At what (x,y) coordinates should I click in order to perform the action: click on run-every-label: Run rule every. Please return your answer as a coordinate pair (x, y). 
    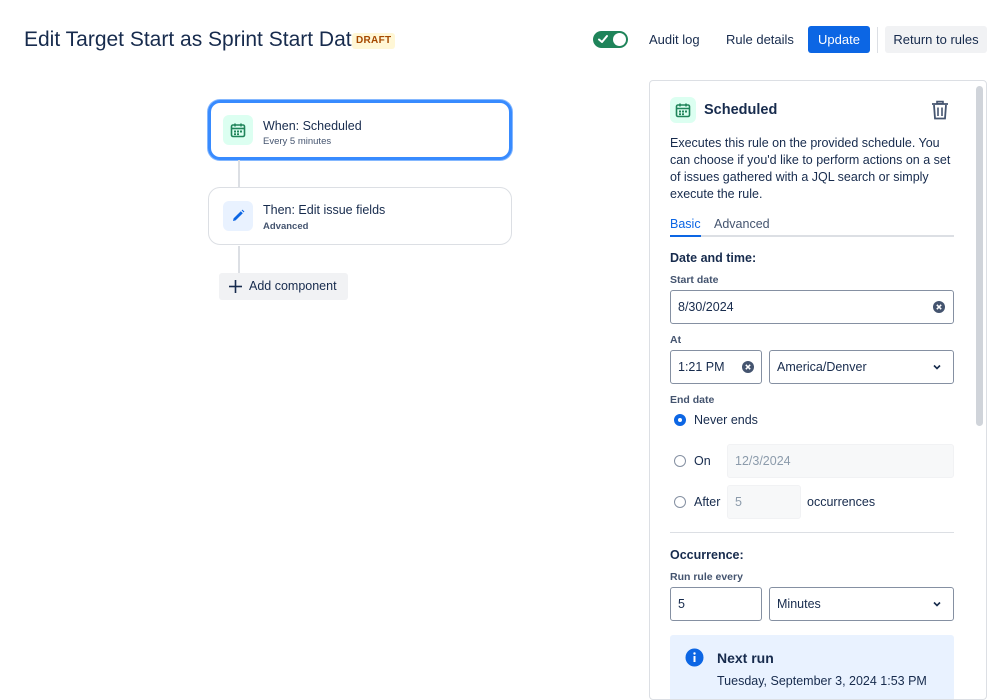
    Looking at the image, I should click on (706, 577).